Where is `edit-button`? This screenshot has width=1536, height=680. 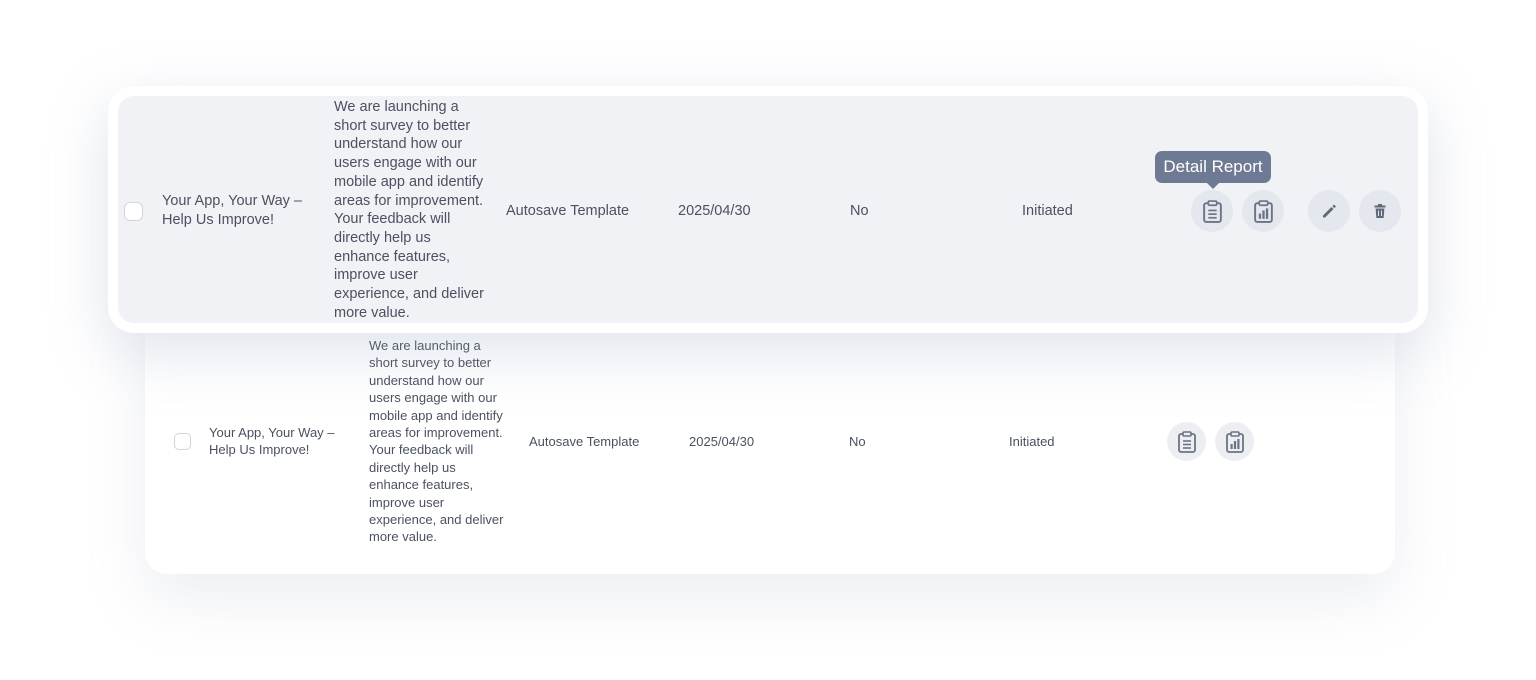
edit-button is located at coordinates (1329, 211).